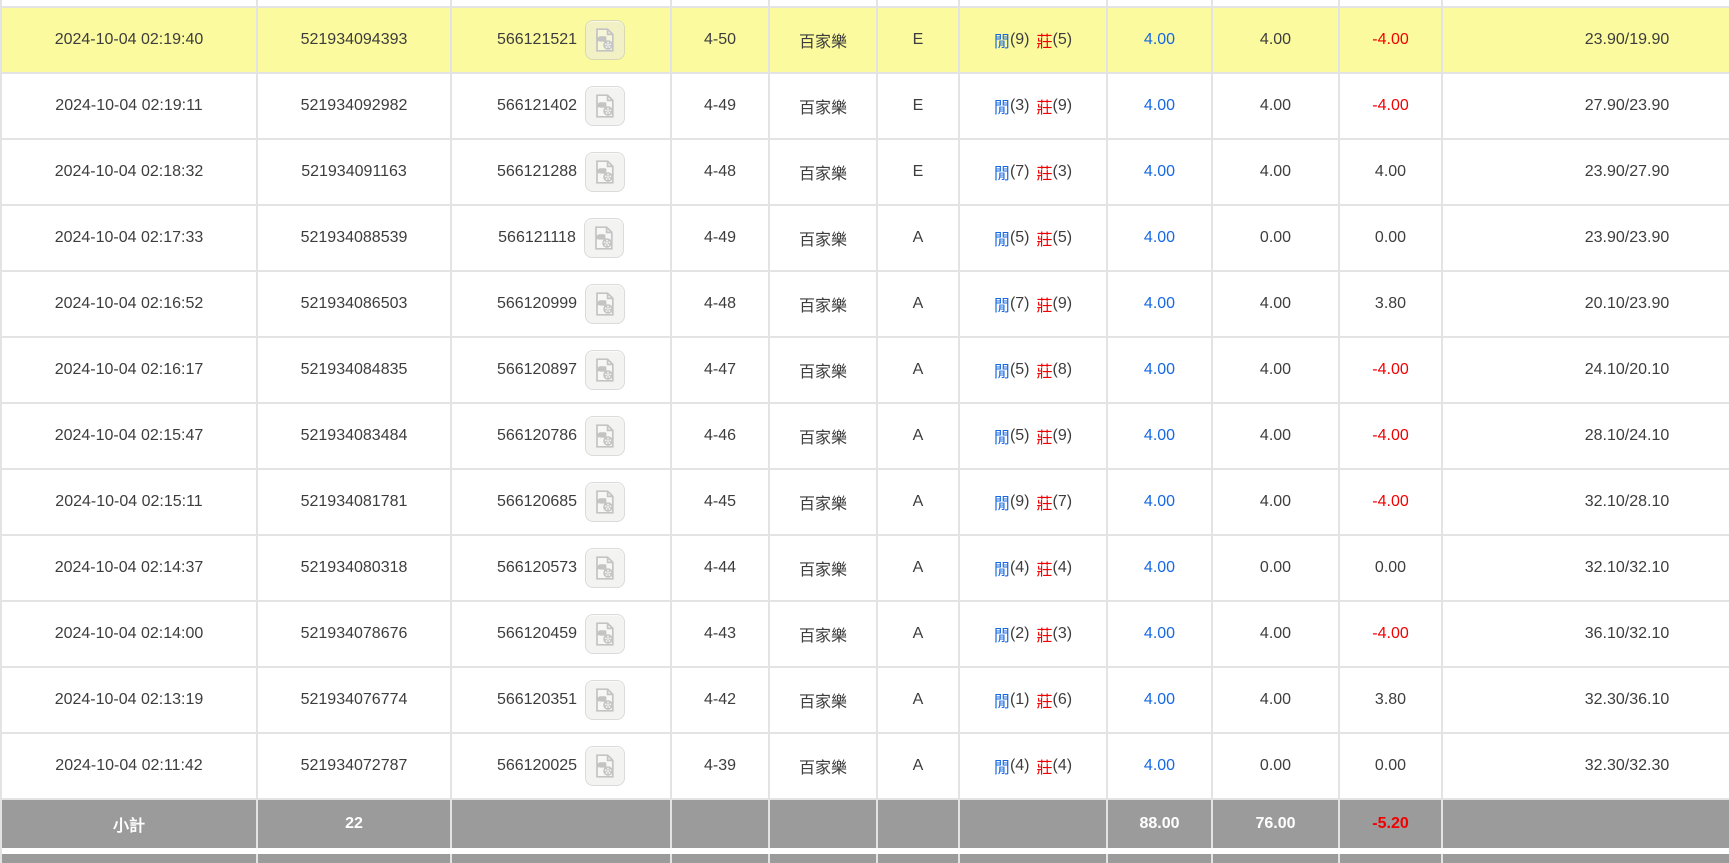  What do you see at coordinates (130, 370) in the screenshot?
I see `time-cell: 2024-10-04 02:16:17` at bounding box center [130, 370].